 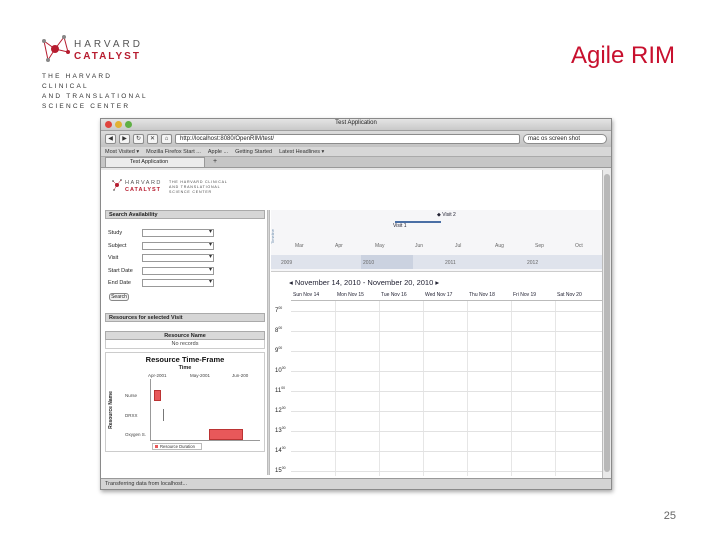 What do you see at coordinates (579, 246) in the screenshot?
I see `month-label: Oct` at bounding box center [579, 246].